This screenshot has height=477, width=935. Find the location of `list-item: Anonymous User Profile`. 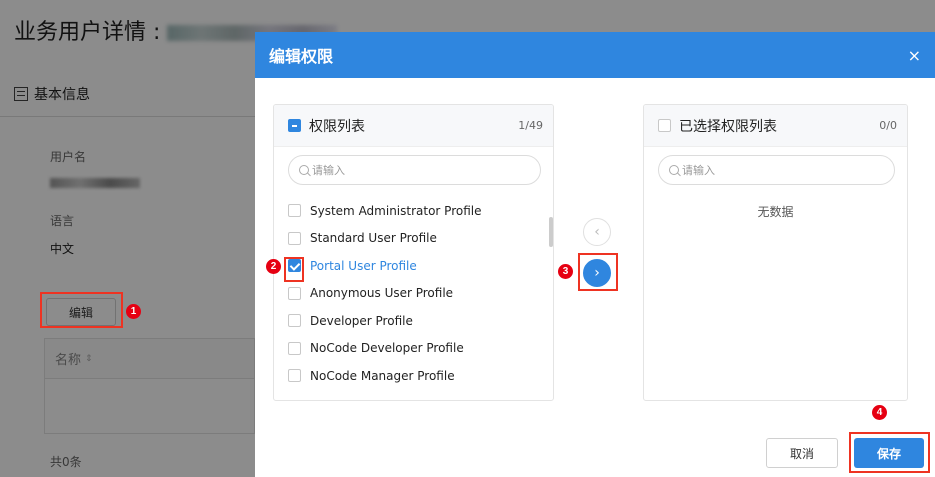

list-item: Anonymous User Profile is located at coordinates (420, 294).